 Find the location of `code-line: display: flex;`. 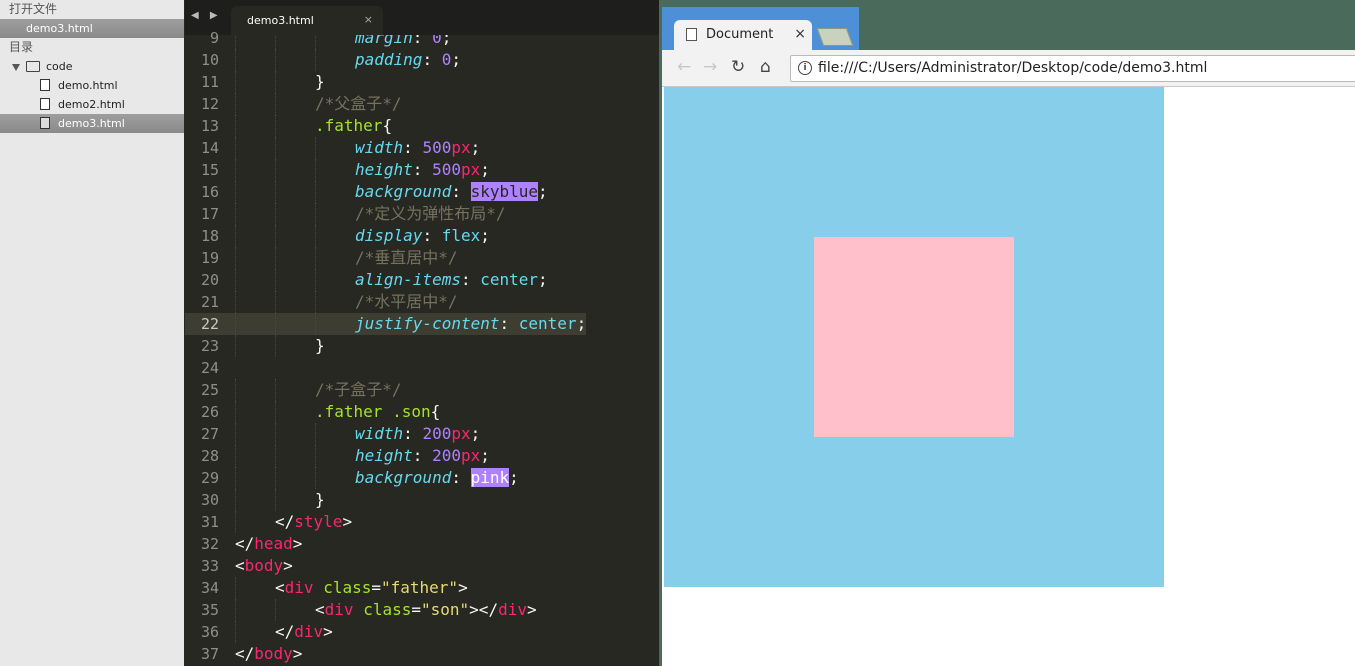

code-line: display: flex; is located at coordinates (410, 236).